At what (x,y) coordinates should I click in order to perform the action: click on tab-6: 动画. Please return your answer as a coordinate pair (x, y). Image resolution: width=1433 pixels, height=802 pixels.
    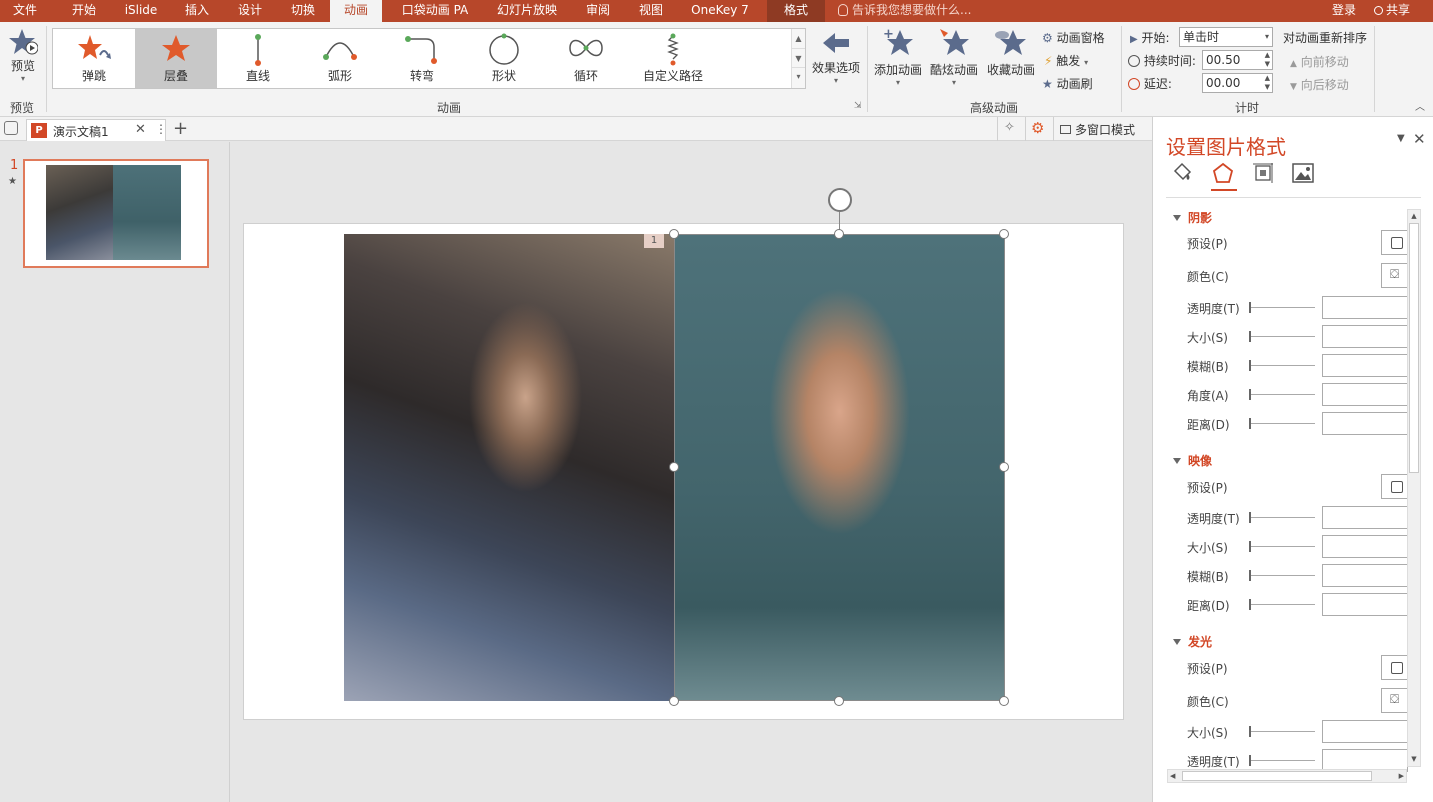
    Looking at the image, I should click on (356, 11).